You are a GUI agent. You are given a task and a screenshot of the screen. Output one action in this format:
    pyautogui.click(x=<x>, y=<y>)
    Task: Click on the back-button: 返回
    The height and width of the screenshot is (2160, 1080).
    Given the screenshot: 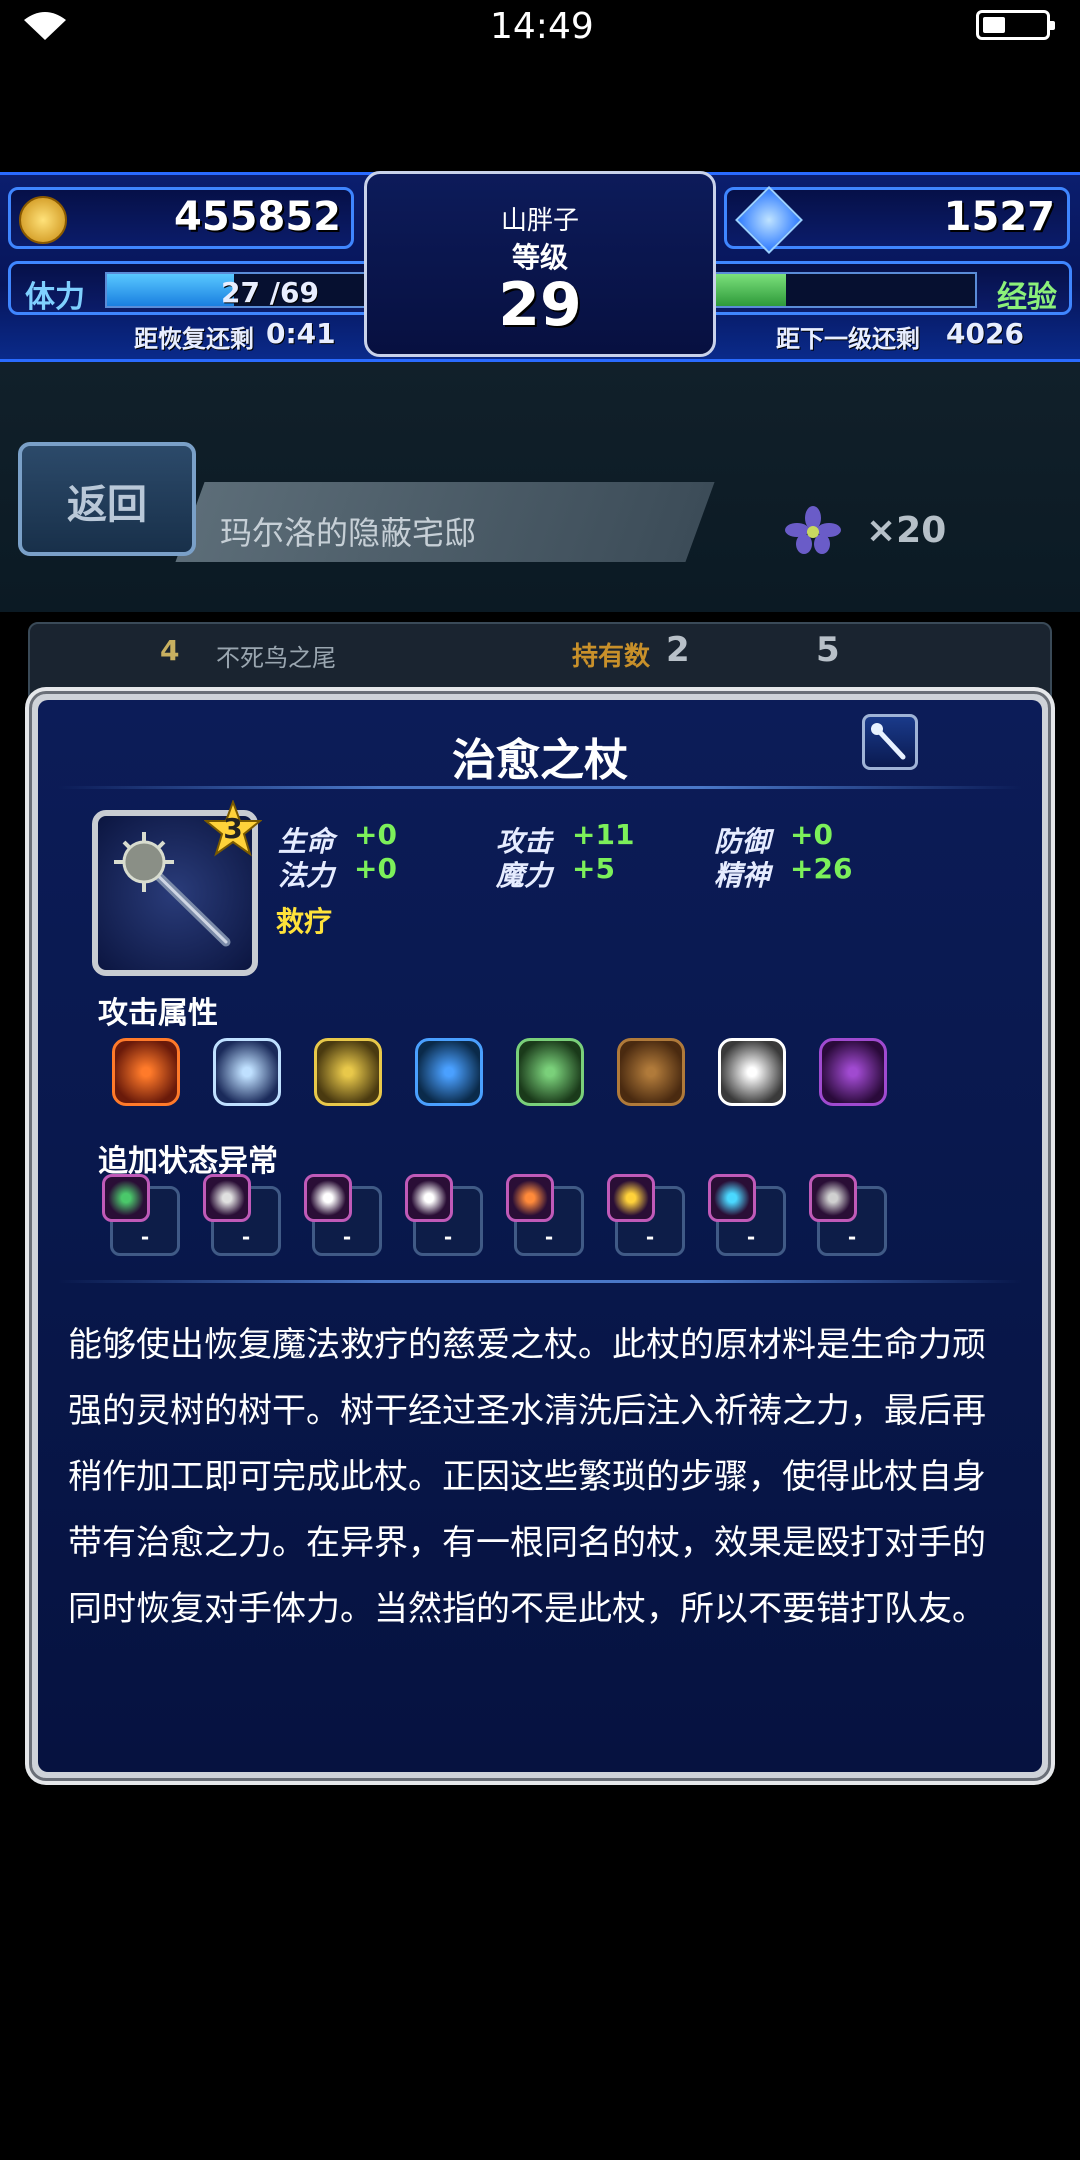 What is the action you would take?
    pyautogui.click(x=107, y=499)
    